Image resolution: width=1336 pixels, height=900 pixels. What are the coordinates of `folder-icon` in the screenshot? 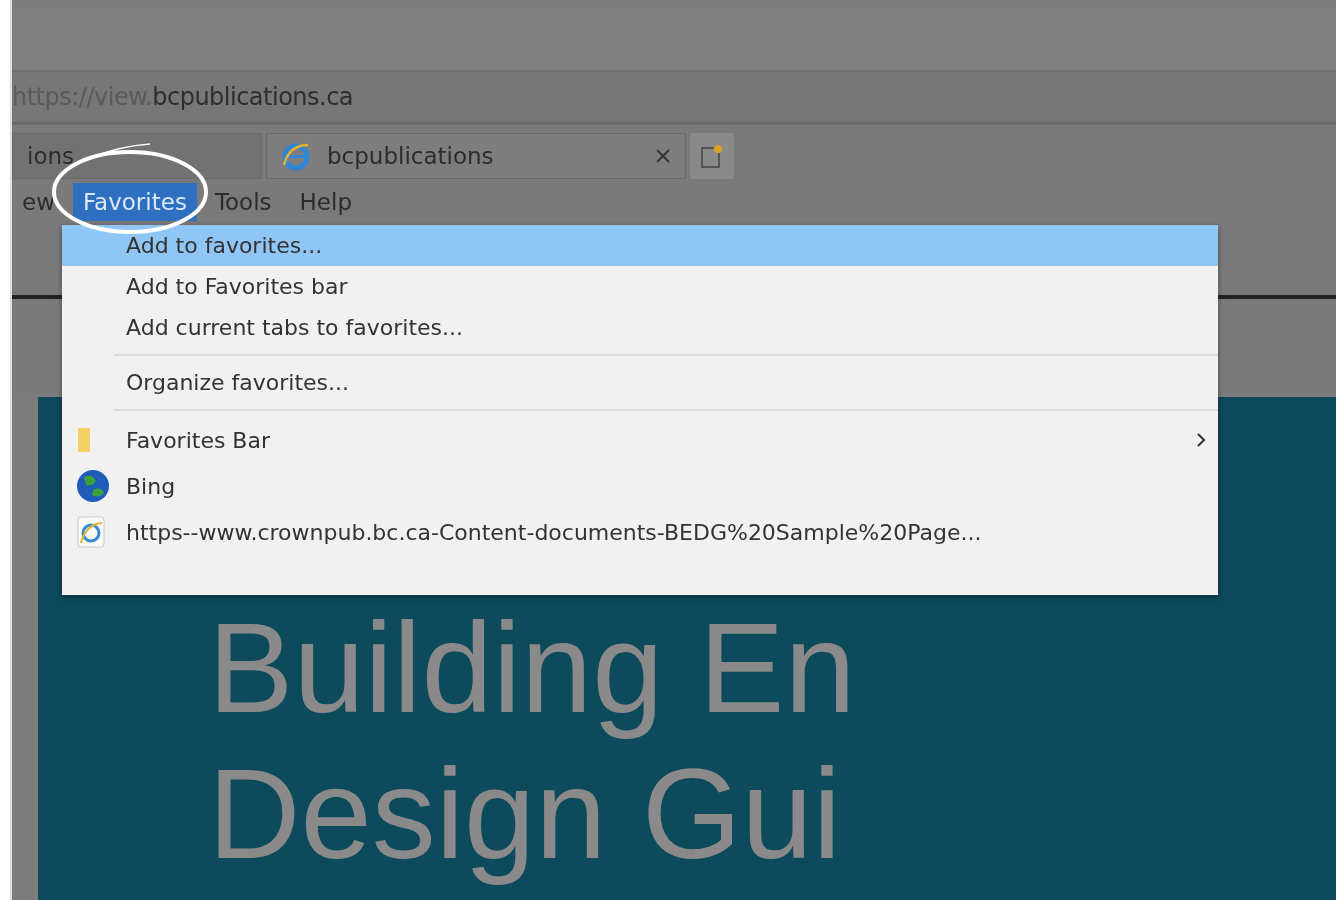 It's located at (84, 440).